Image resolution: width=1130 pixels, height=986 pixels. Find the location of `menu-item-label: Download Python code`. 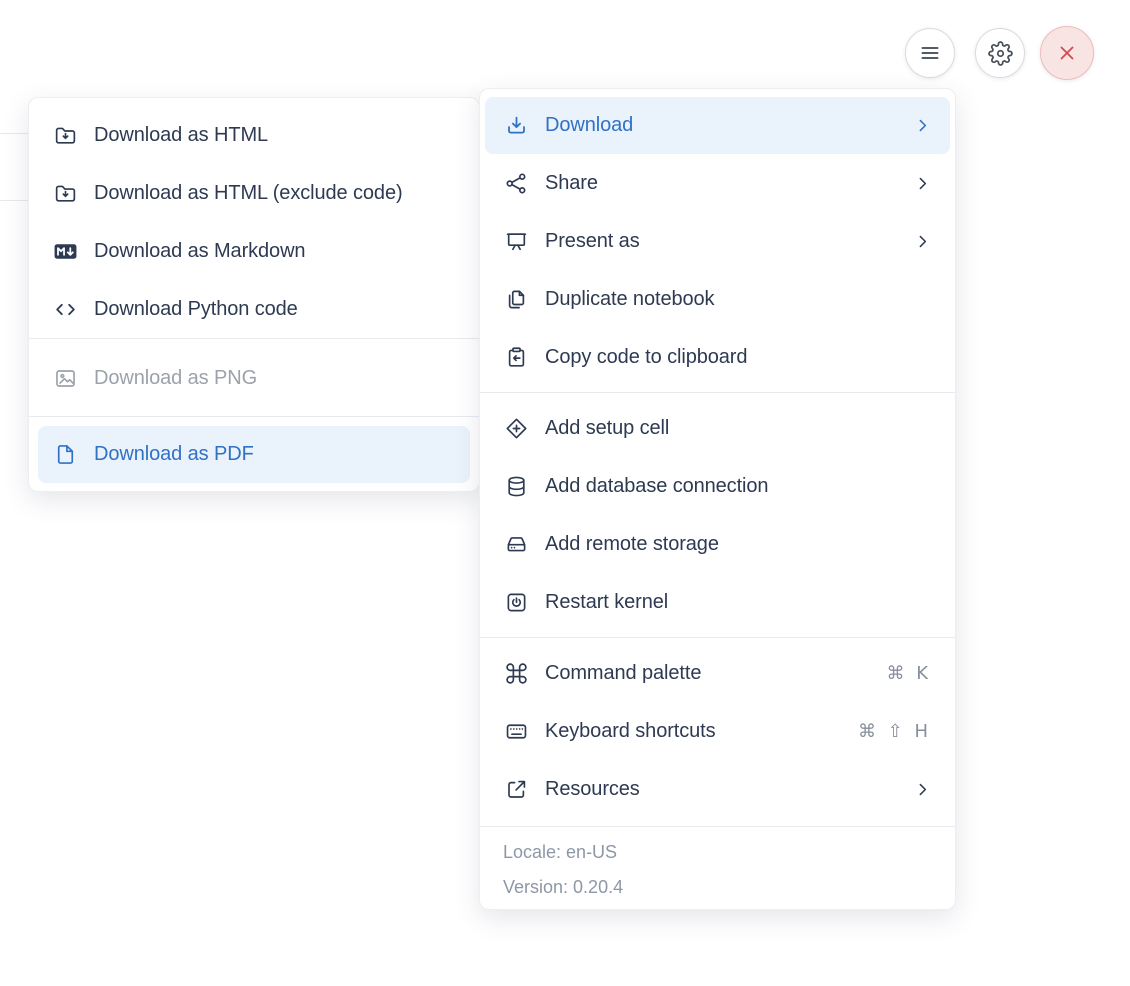

menu-item-label: Download Python code is located at coordinates (196, 308).